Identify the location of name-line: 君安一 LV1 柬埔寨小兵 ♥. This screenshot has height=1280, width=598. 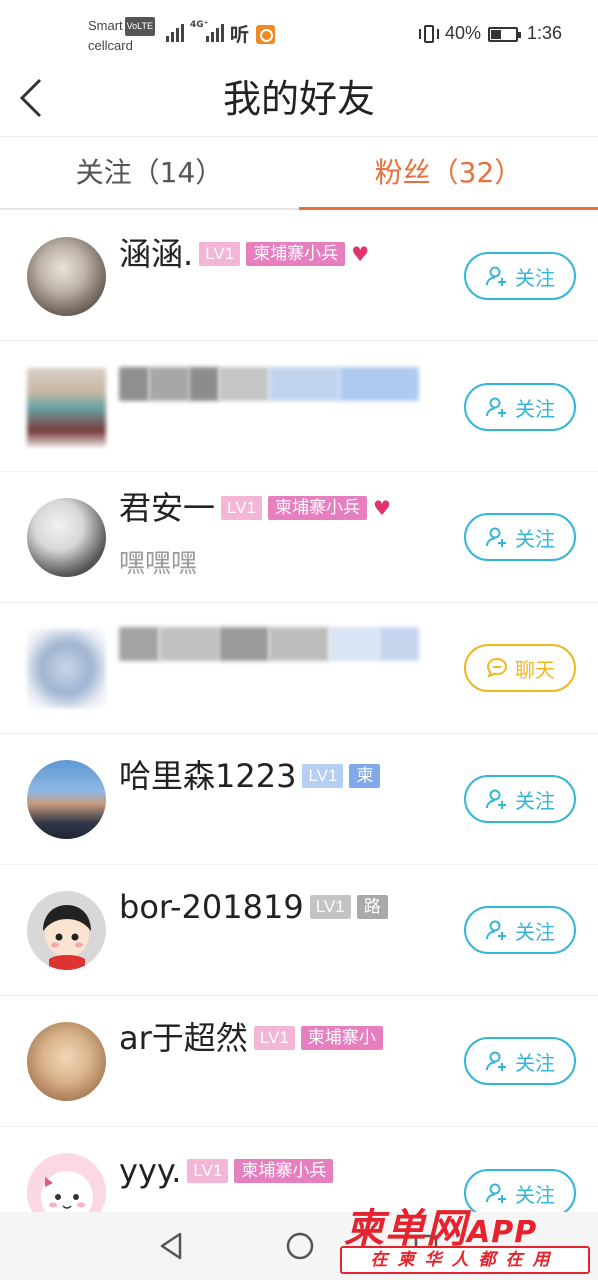
(268, 508).